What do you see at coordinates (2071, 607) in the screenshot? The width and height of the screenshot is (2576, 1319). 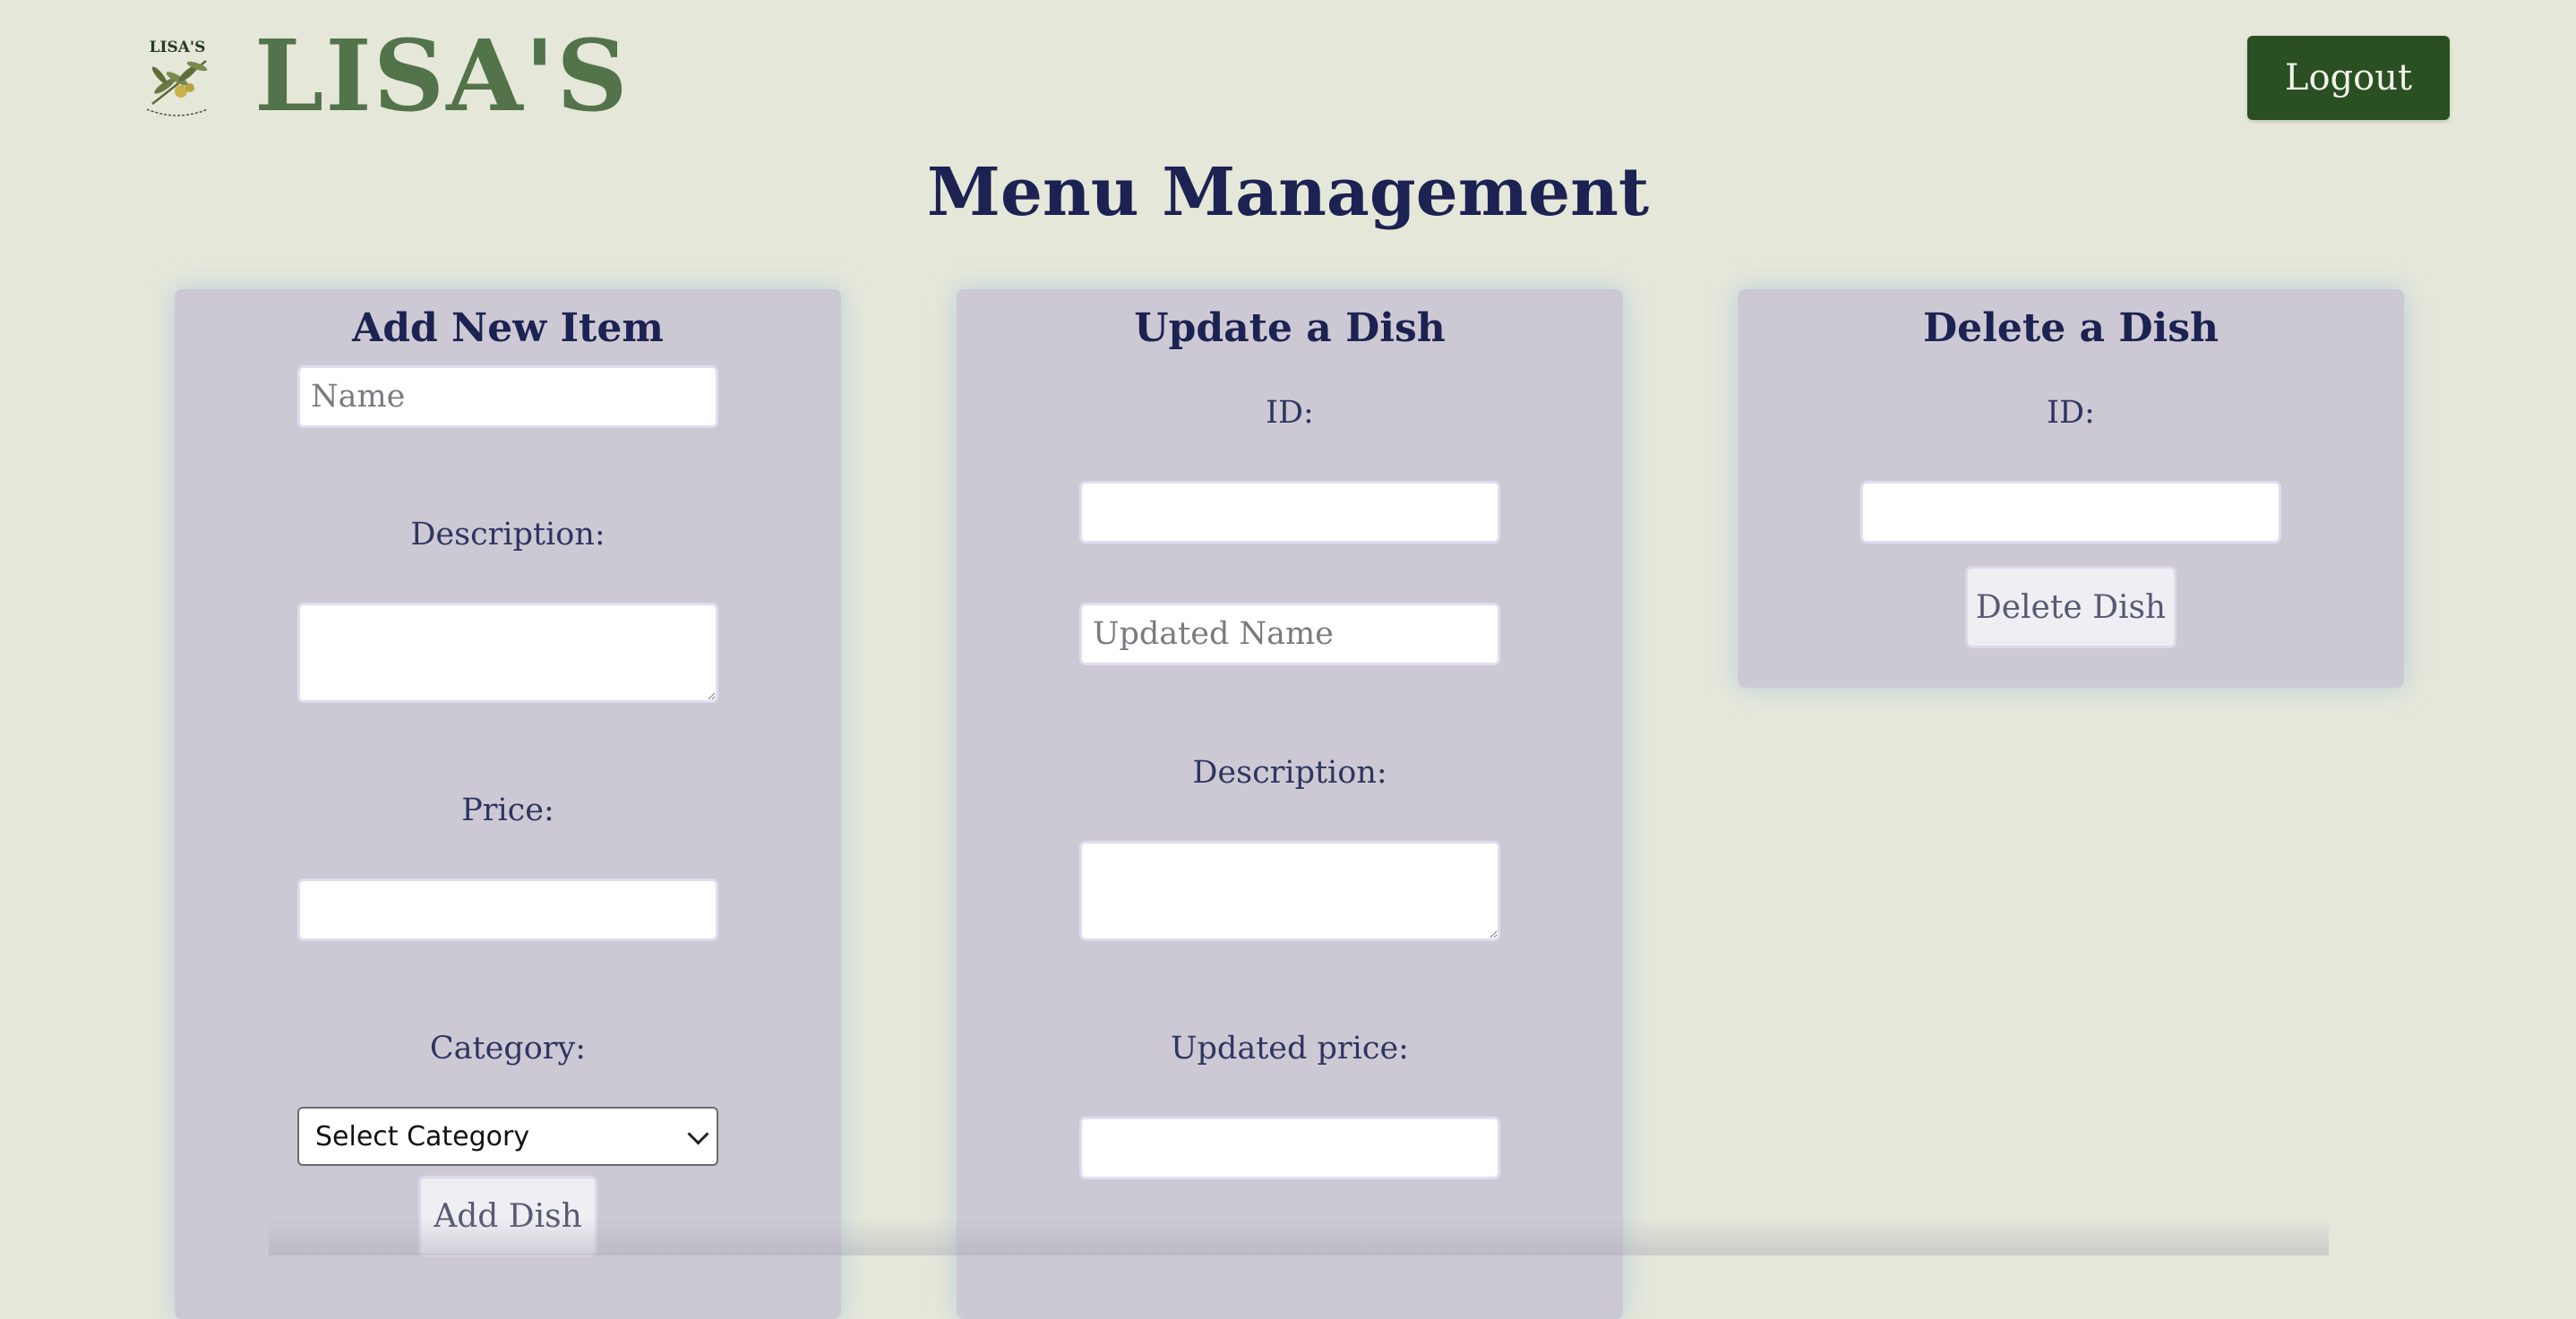 I see `delete-dish-button: Delete Dish` at bounding box center [2071, 607].